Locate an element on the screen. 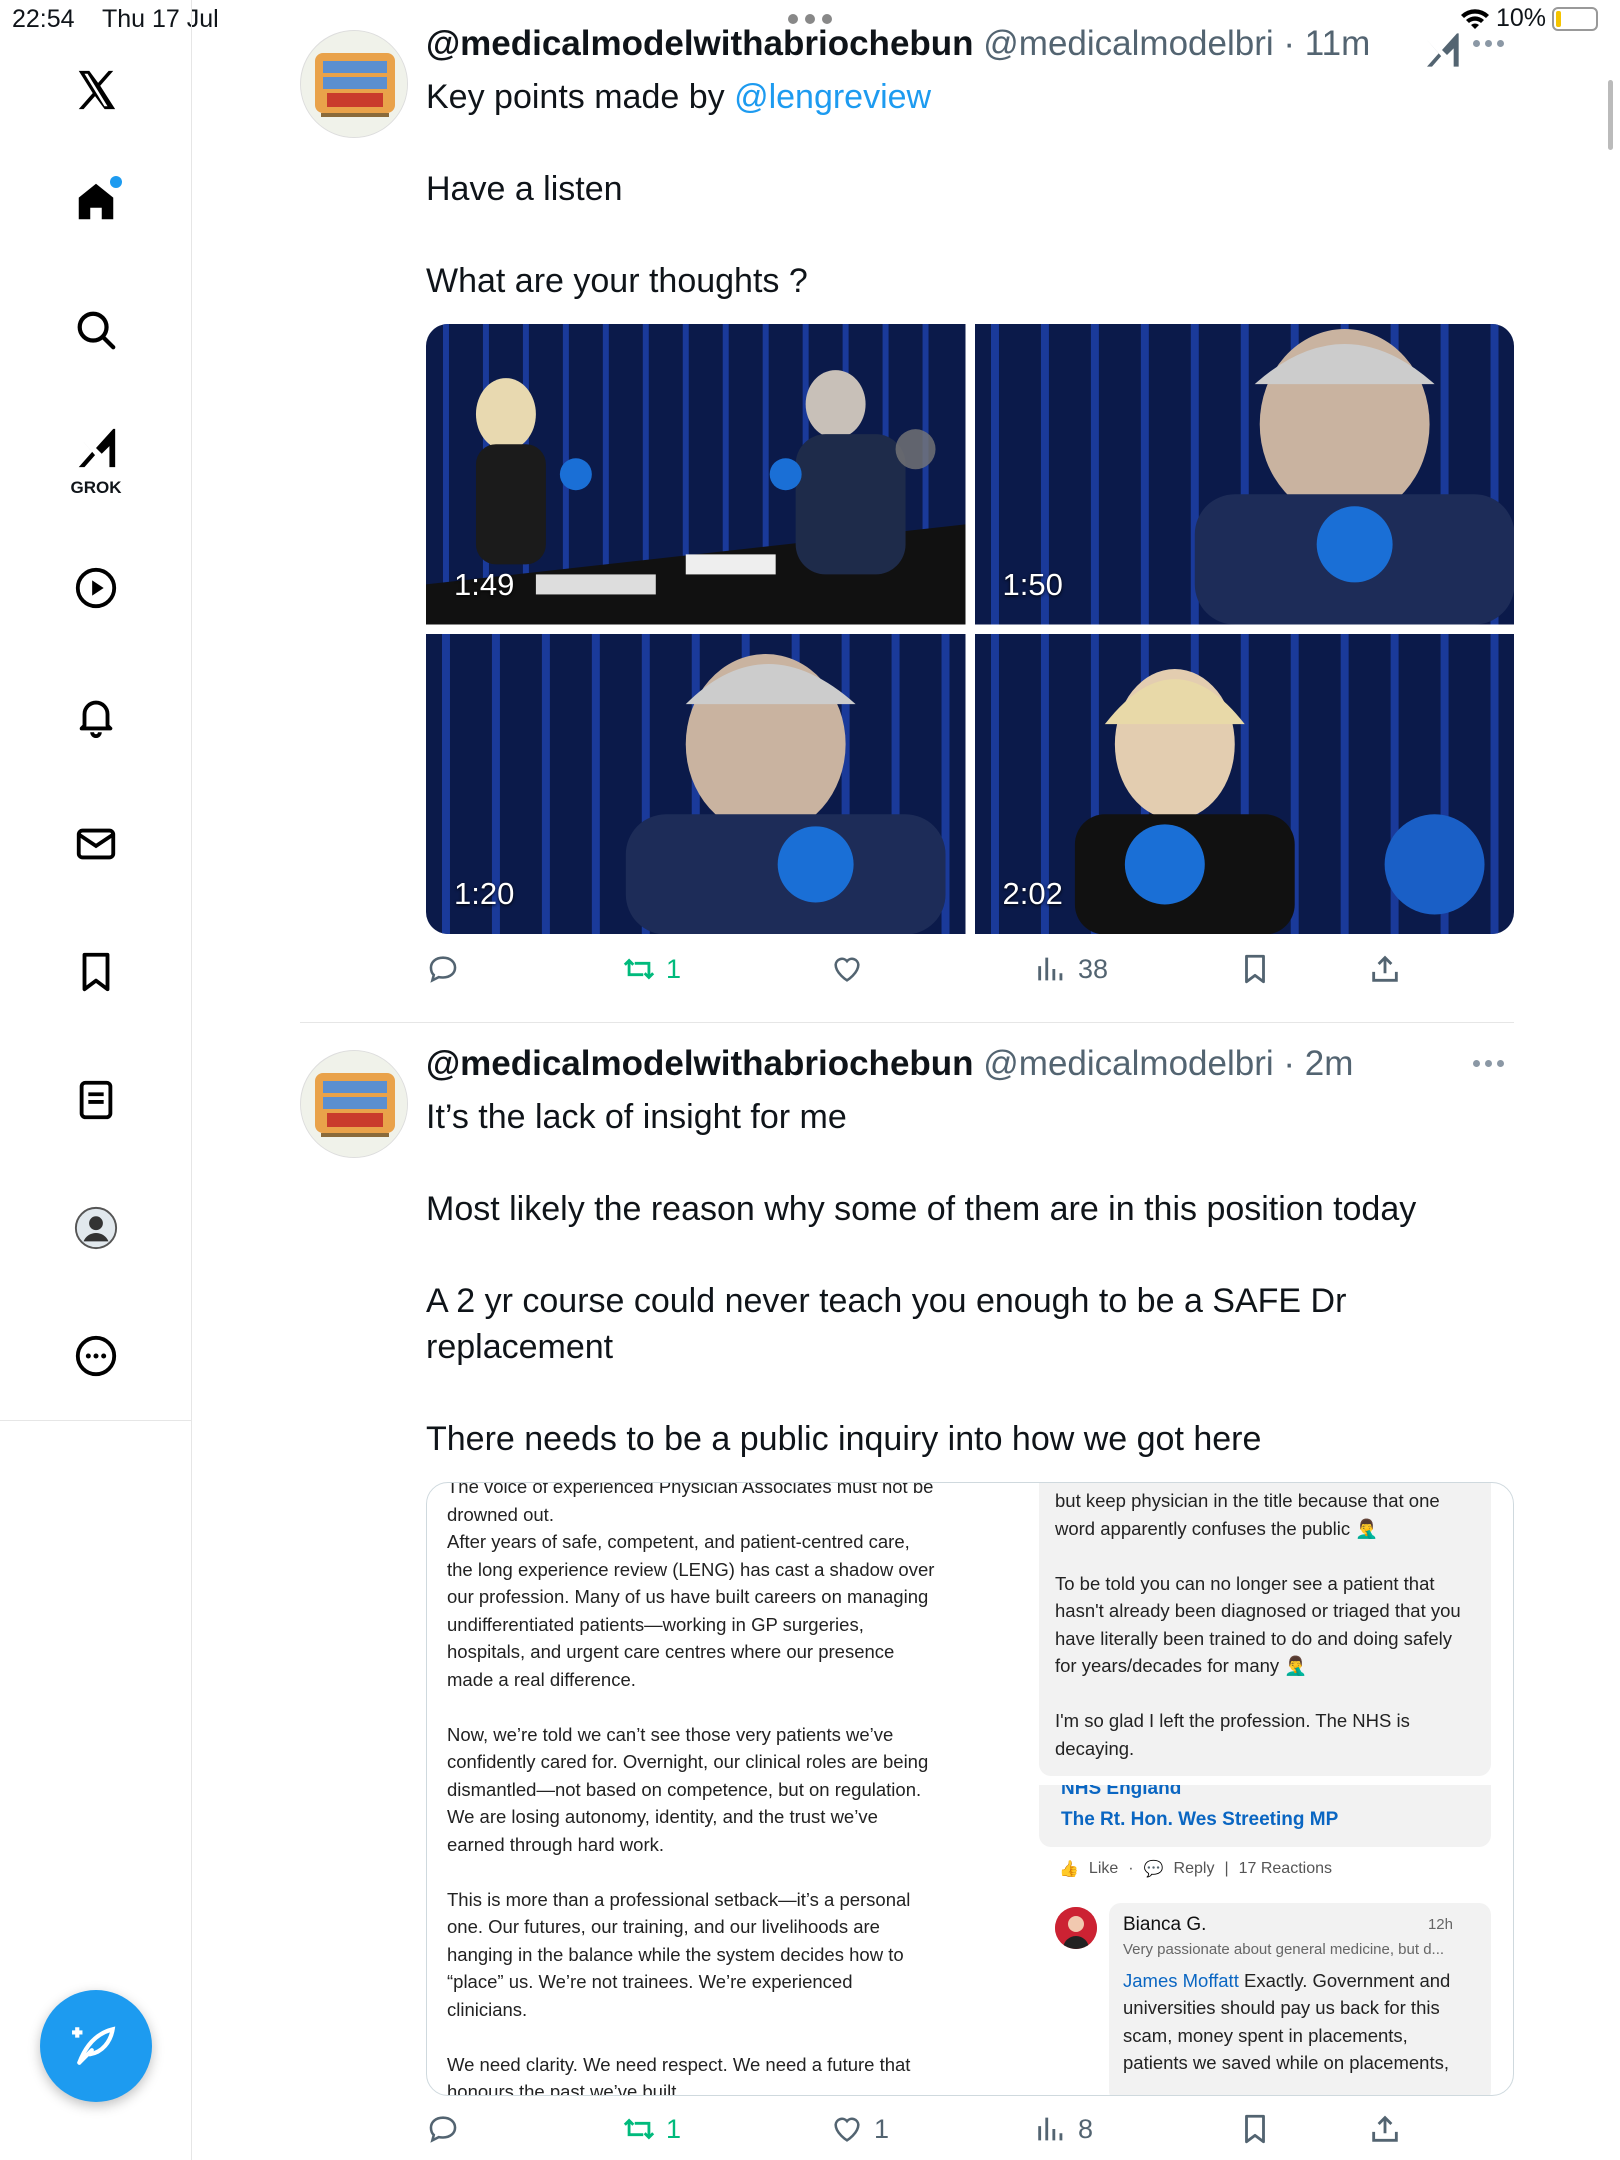 The height and width of the screenshot is (2160, 1620). battery-percent: 10% is located at coordinates (1521, 18).